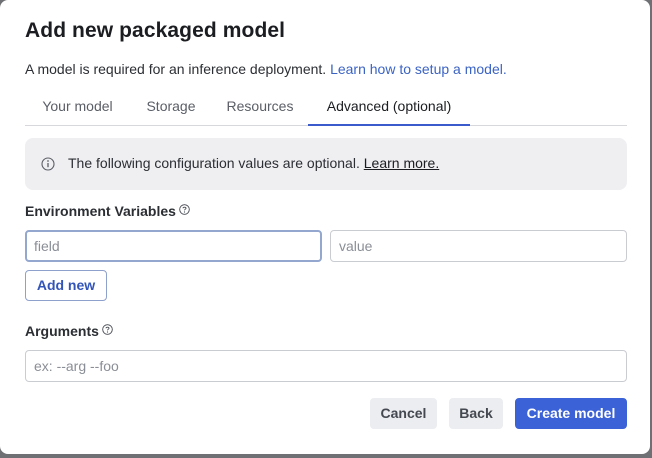 The width and height of the screenshot is (652, 458). What do you see at coordinates (171, 107) in the screenshot?
I see `tab-storage: Storage` at bounding box center [171, 107].